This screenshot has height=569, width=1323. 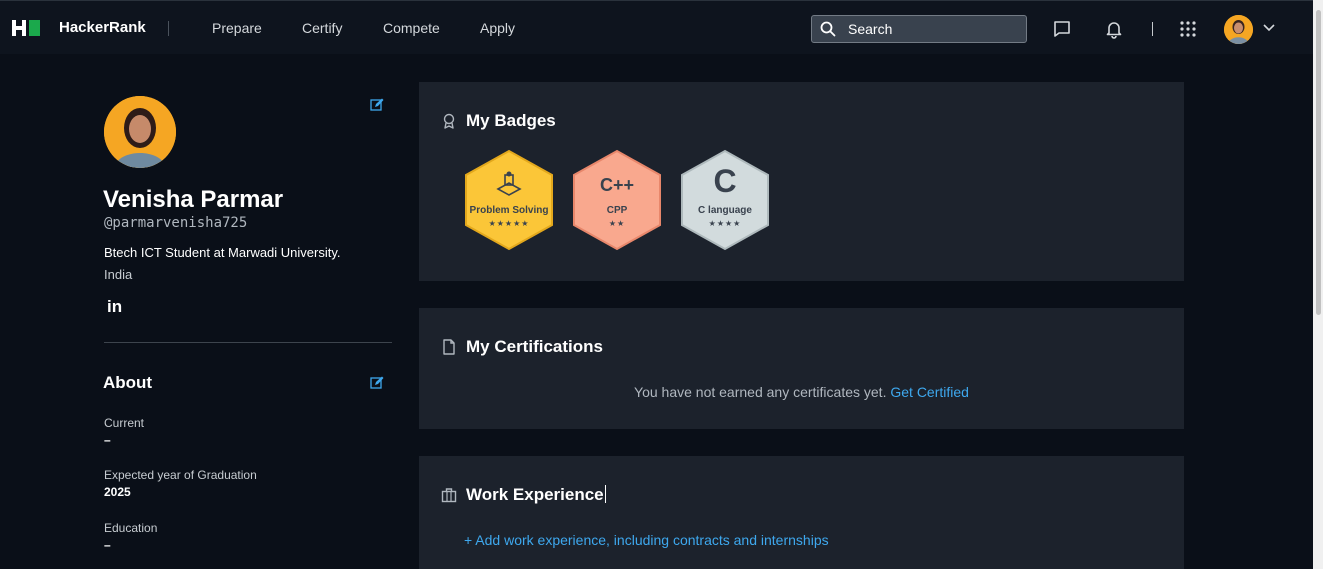 What do you see at coordinates (168, 28) in the screenshot?
I see `nav-divider` at bounding box center [168, 28].